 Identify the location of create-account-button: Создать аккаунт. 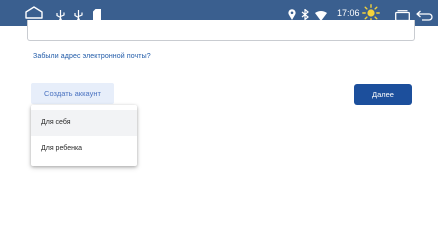
(72, 93).